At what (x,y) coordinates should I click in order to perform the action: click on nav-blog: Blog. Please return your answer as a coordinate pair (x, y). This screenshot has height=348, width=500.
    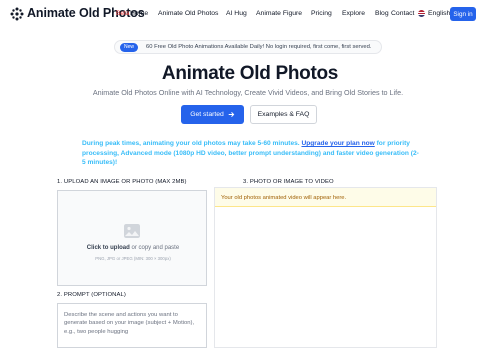
    Looking at the image, I should click on (382, 13).